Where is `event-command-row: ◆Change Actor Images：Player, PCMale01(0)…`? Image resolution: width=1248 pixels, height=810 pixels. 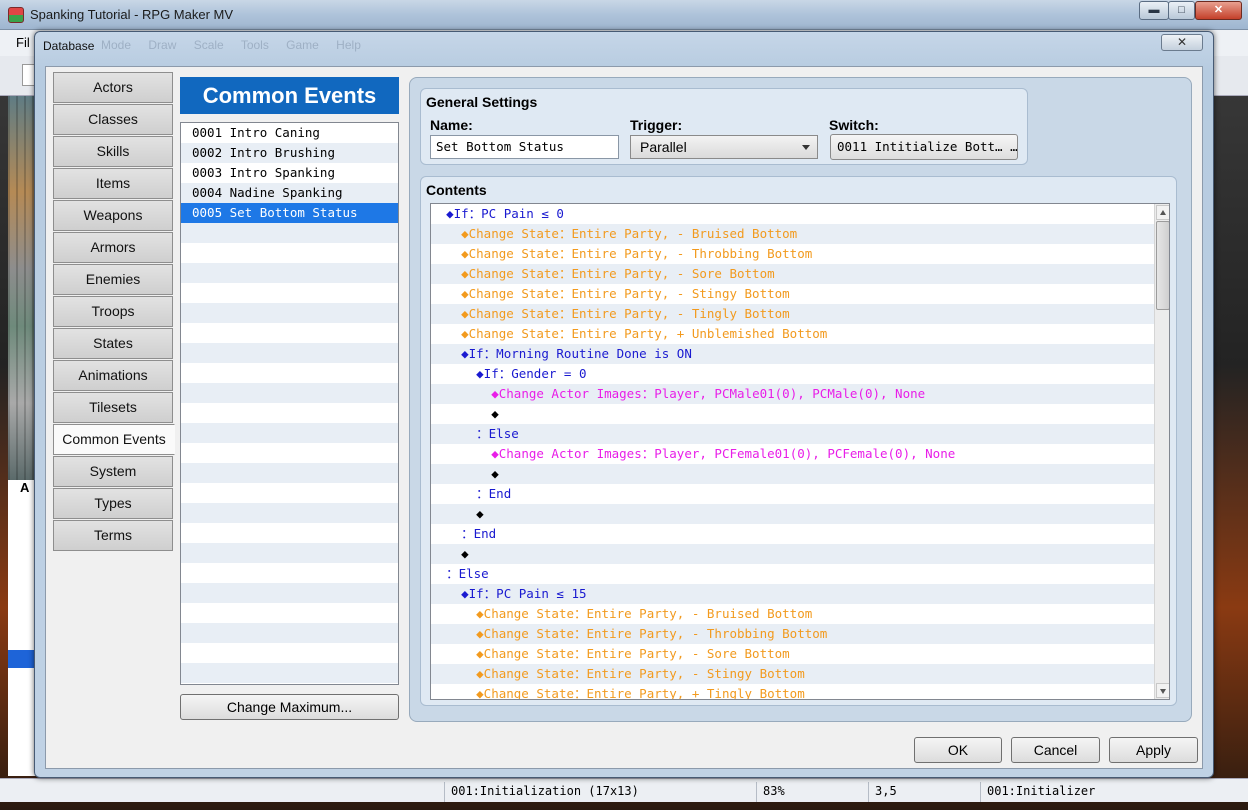 event-command-row: ◆Change Actor Images：Player, PCMale01(0)… is located at coordinates (792, 394).